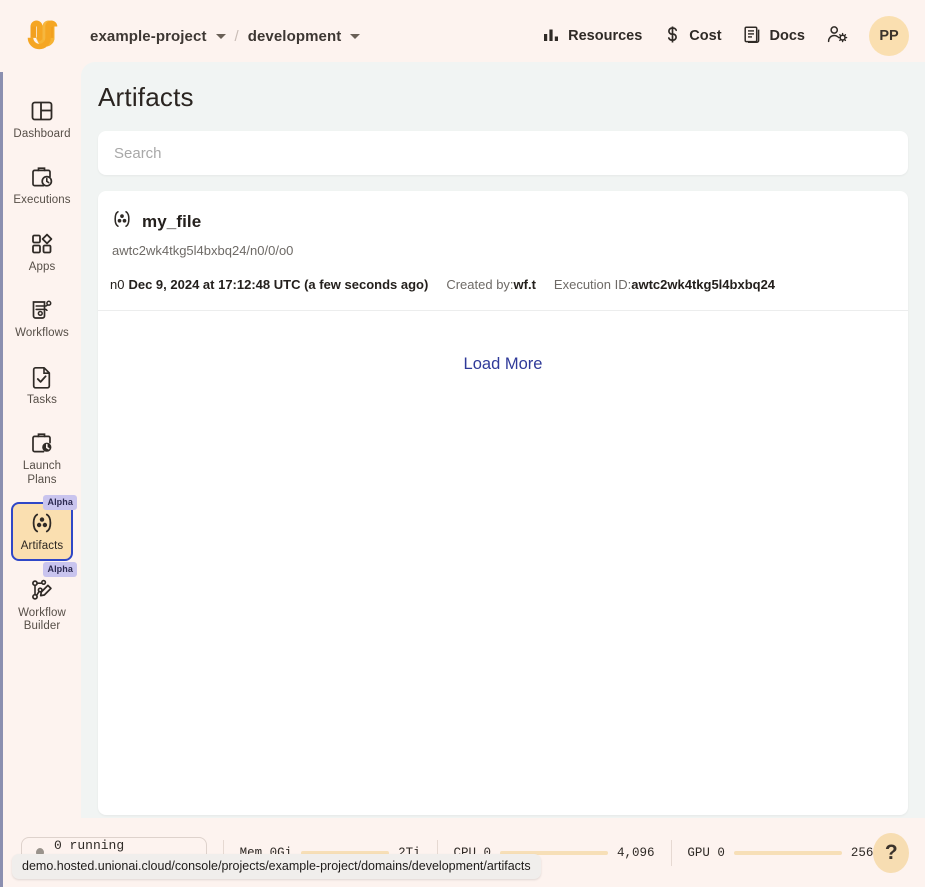 This screenshot has width=925, height=887. I want to click on top-actions: Resources Cost Docs PP, so click(728, 36).